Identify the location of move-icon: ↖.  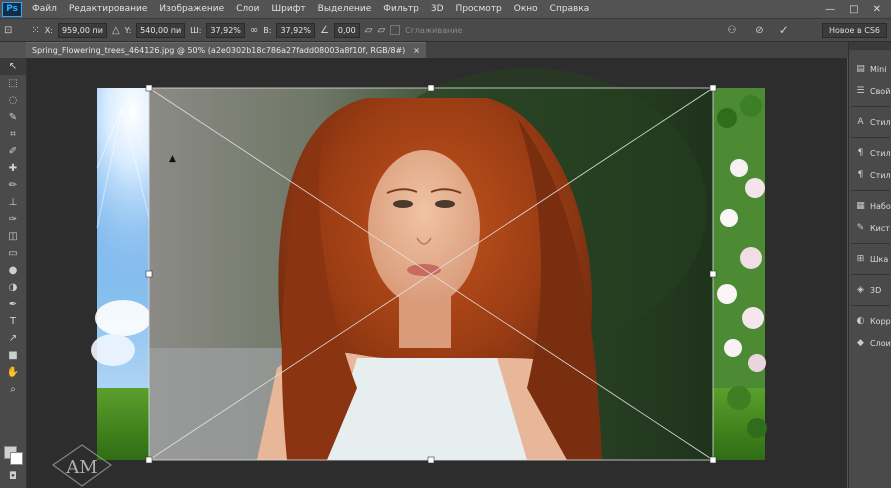
(13, 66).